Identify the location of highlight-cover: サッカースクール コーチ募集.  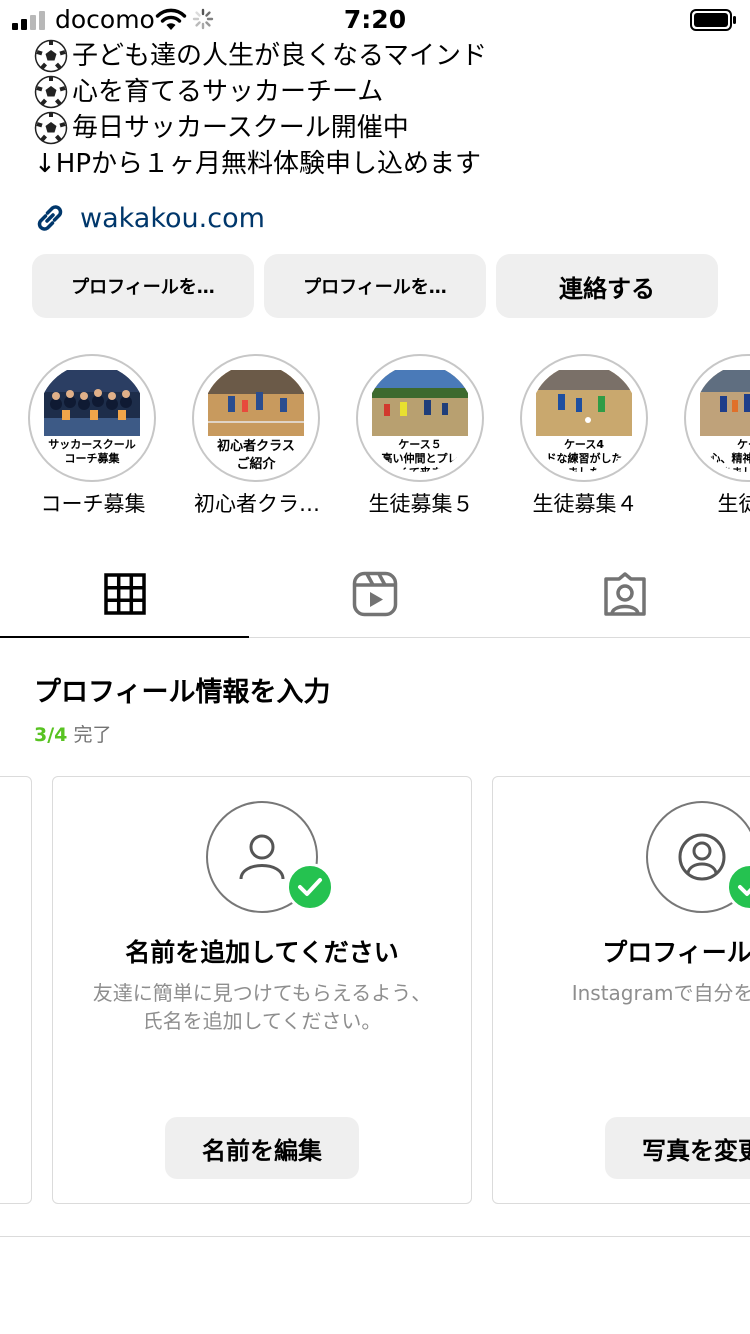
(92, 418).